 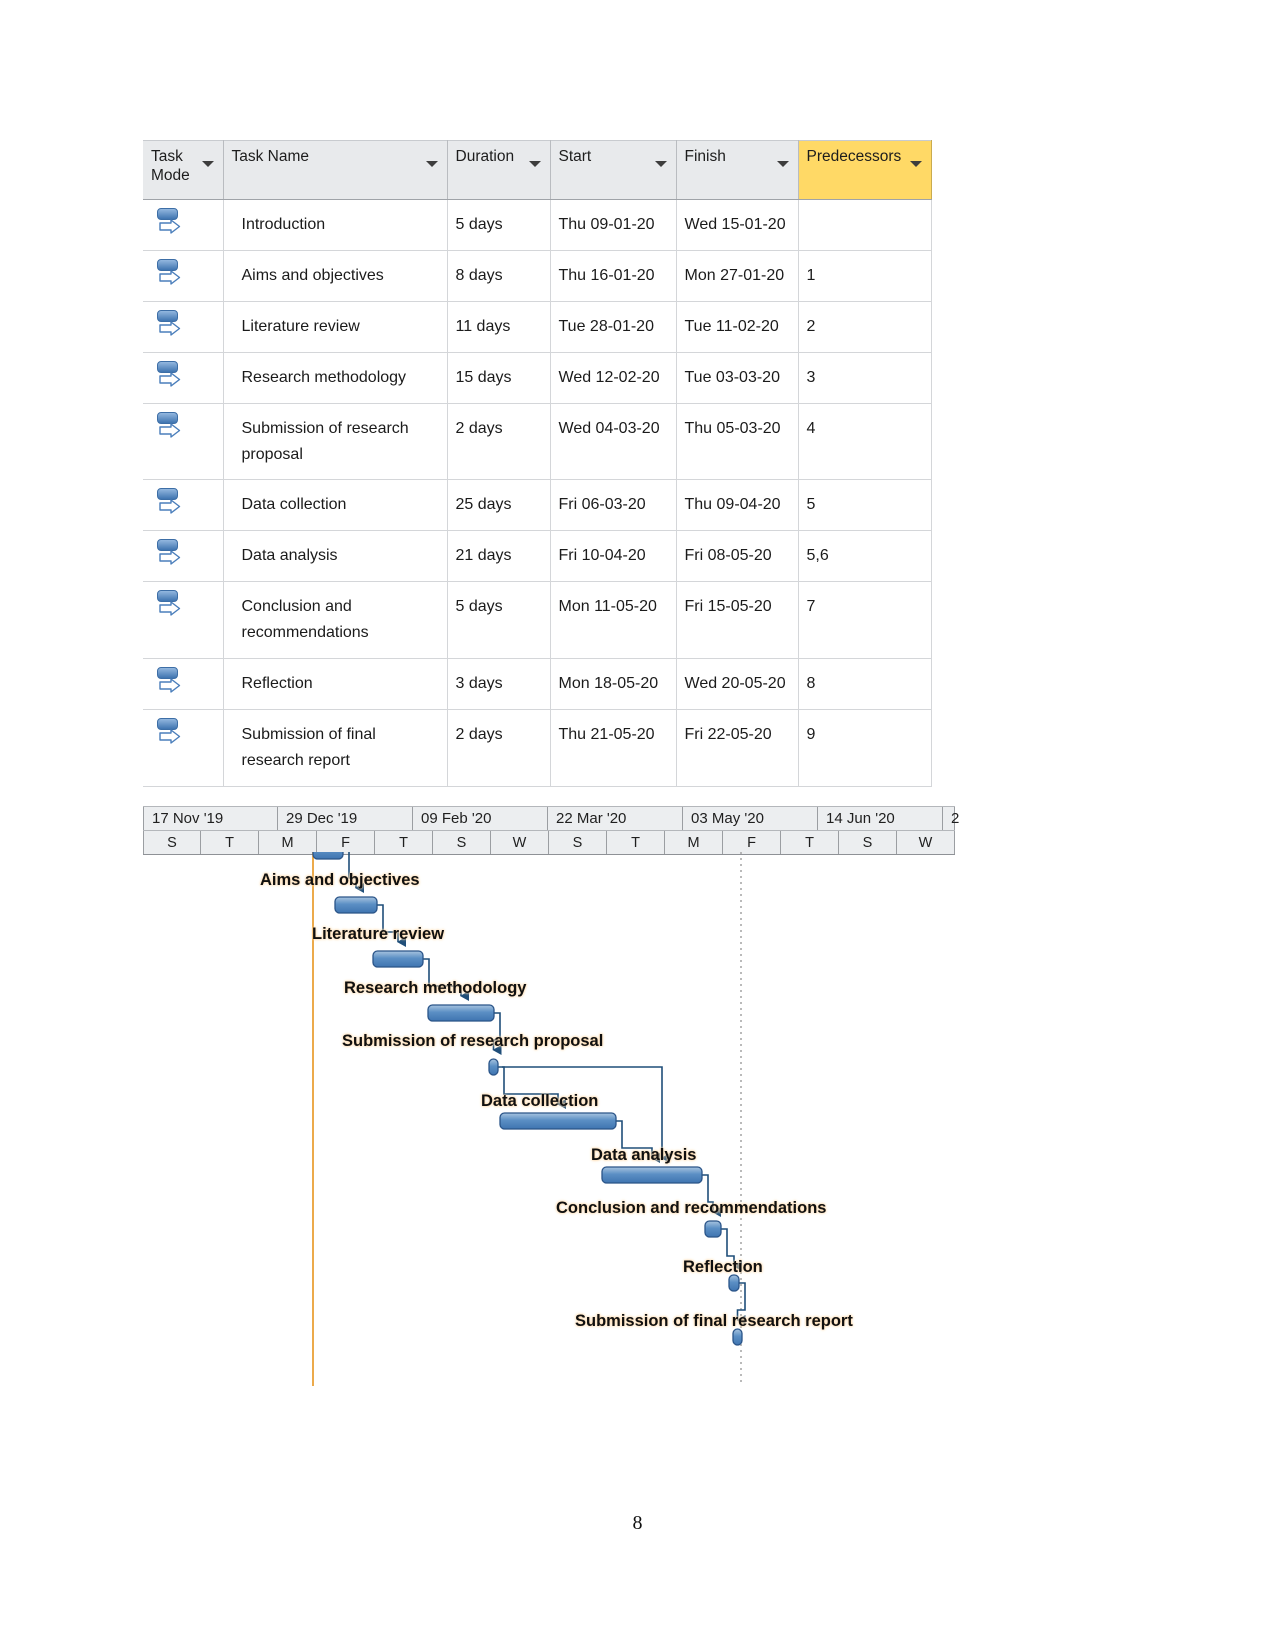 What do you see at coordinates (335, 170) in the screenshot?
I see `column-header-task-name: Task Name` at bounding box center [335, 170].